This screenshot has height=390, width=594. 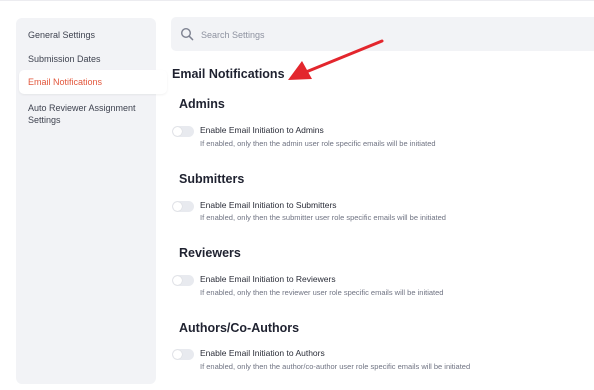 What do you see at coordinates (262, 353) in the screenshot?
I see `option-label-authors: Enable Email Initiation to Authors` at bounding box center [262, 353].